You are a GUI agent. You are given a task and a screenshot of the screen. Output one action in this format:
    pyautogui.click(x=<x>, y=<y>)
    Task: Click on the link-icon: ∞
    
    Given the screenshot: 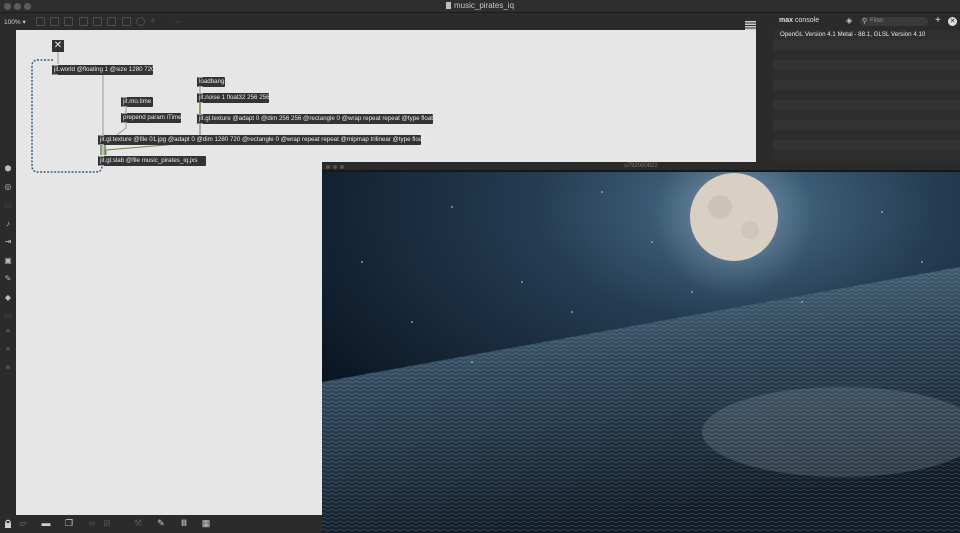 What is the action you would take?
    pyautogui.click(x=92, y=523)
    